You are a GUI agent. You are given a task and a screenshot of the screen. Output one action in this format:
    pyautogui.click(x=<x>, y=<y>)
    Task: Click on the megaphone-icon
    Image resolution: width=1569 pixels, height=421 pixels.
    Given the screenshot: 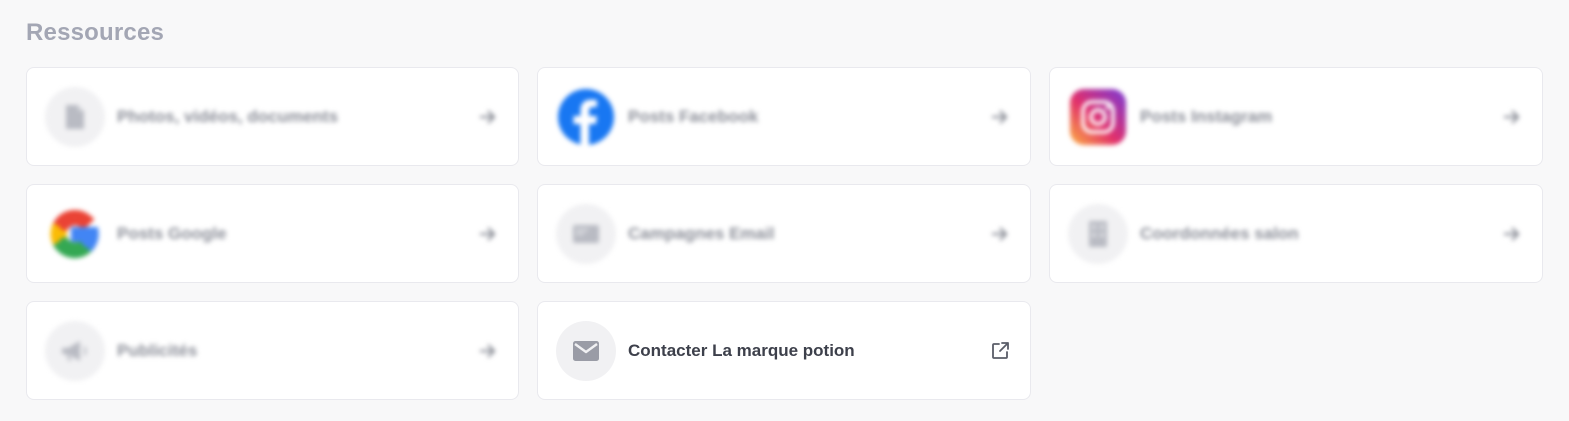 What is the action you would take?
    pyautogui.click(x=75, y=350)
    